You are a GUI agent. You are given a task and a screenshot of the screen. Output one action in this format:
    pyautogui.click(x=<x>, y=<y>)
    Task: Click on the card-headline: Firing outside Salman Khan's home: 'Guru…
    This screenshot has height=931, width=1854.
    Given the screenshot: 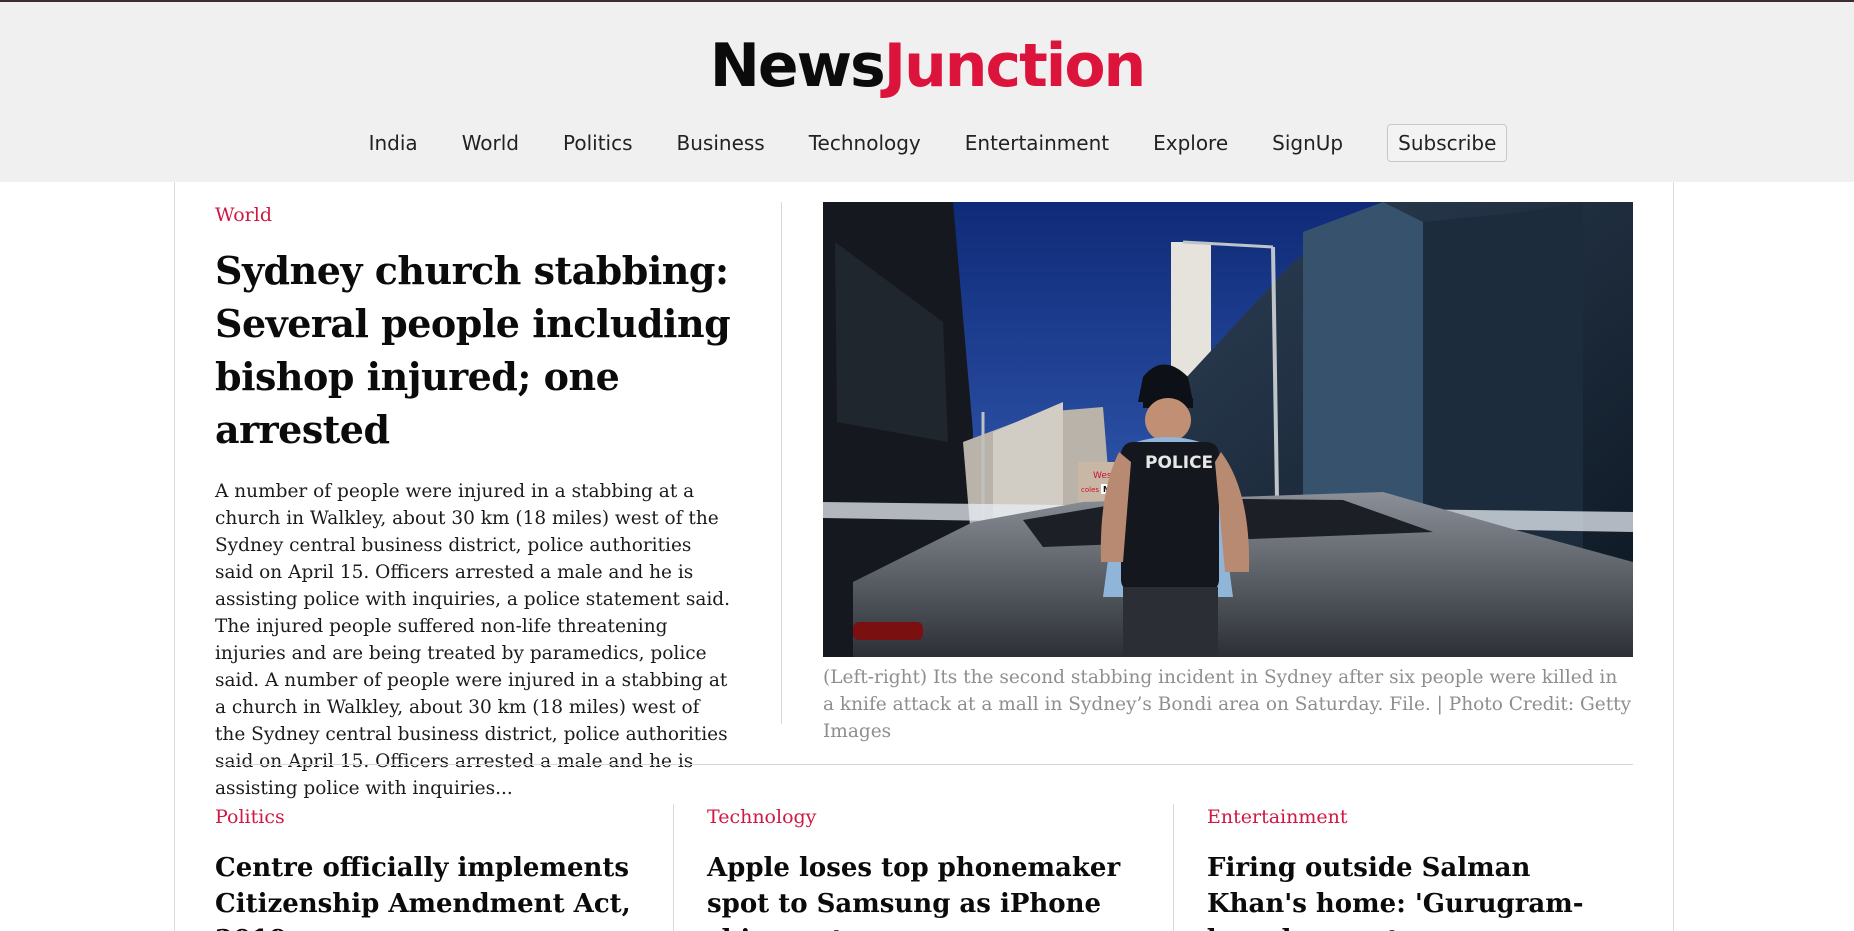 What is the action you would take?
    pyautogui.click(x=1422, y=890)
    